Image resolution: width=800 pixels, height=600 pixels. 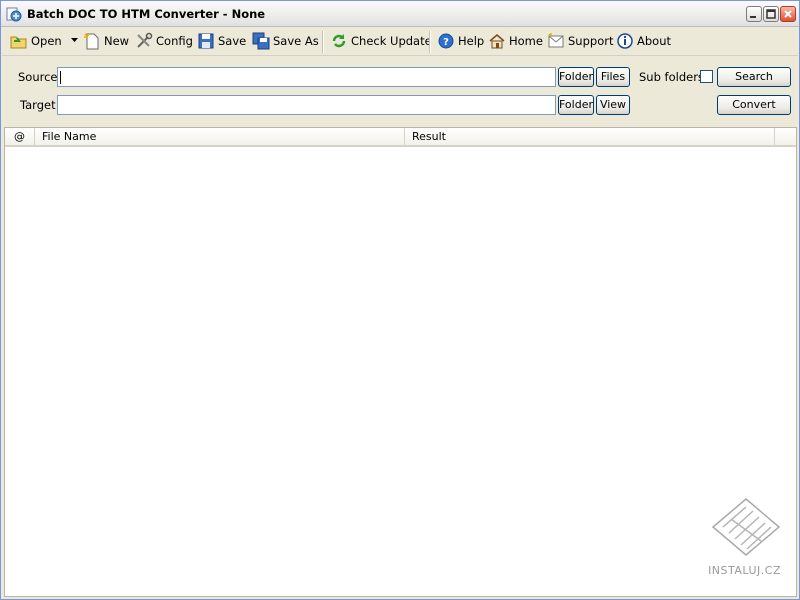 I want to click on floppy-disk-icon, so click(x=206, y=41).